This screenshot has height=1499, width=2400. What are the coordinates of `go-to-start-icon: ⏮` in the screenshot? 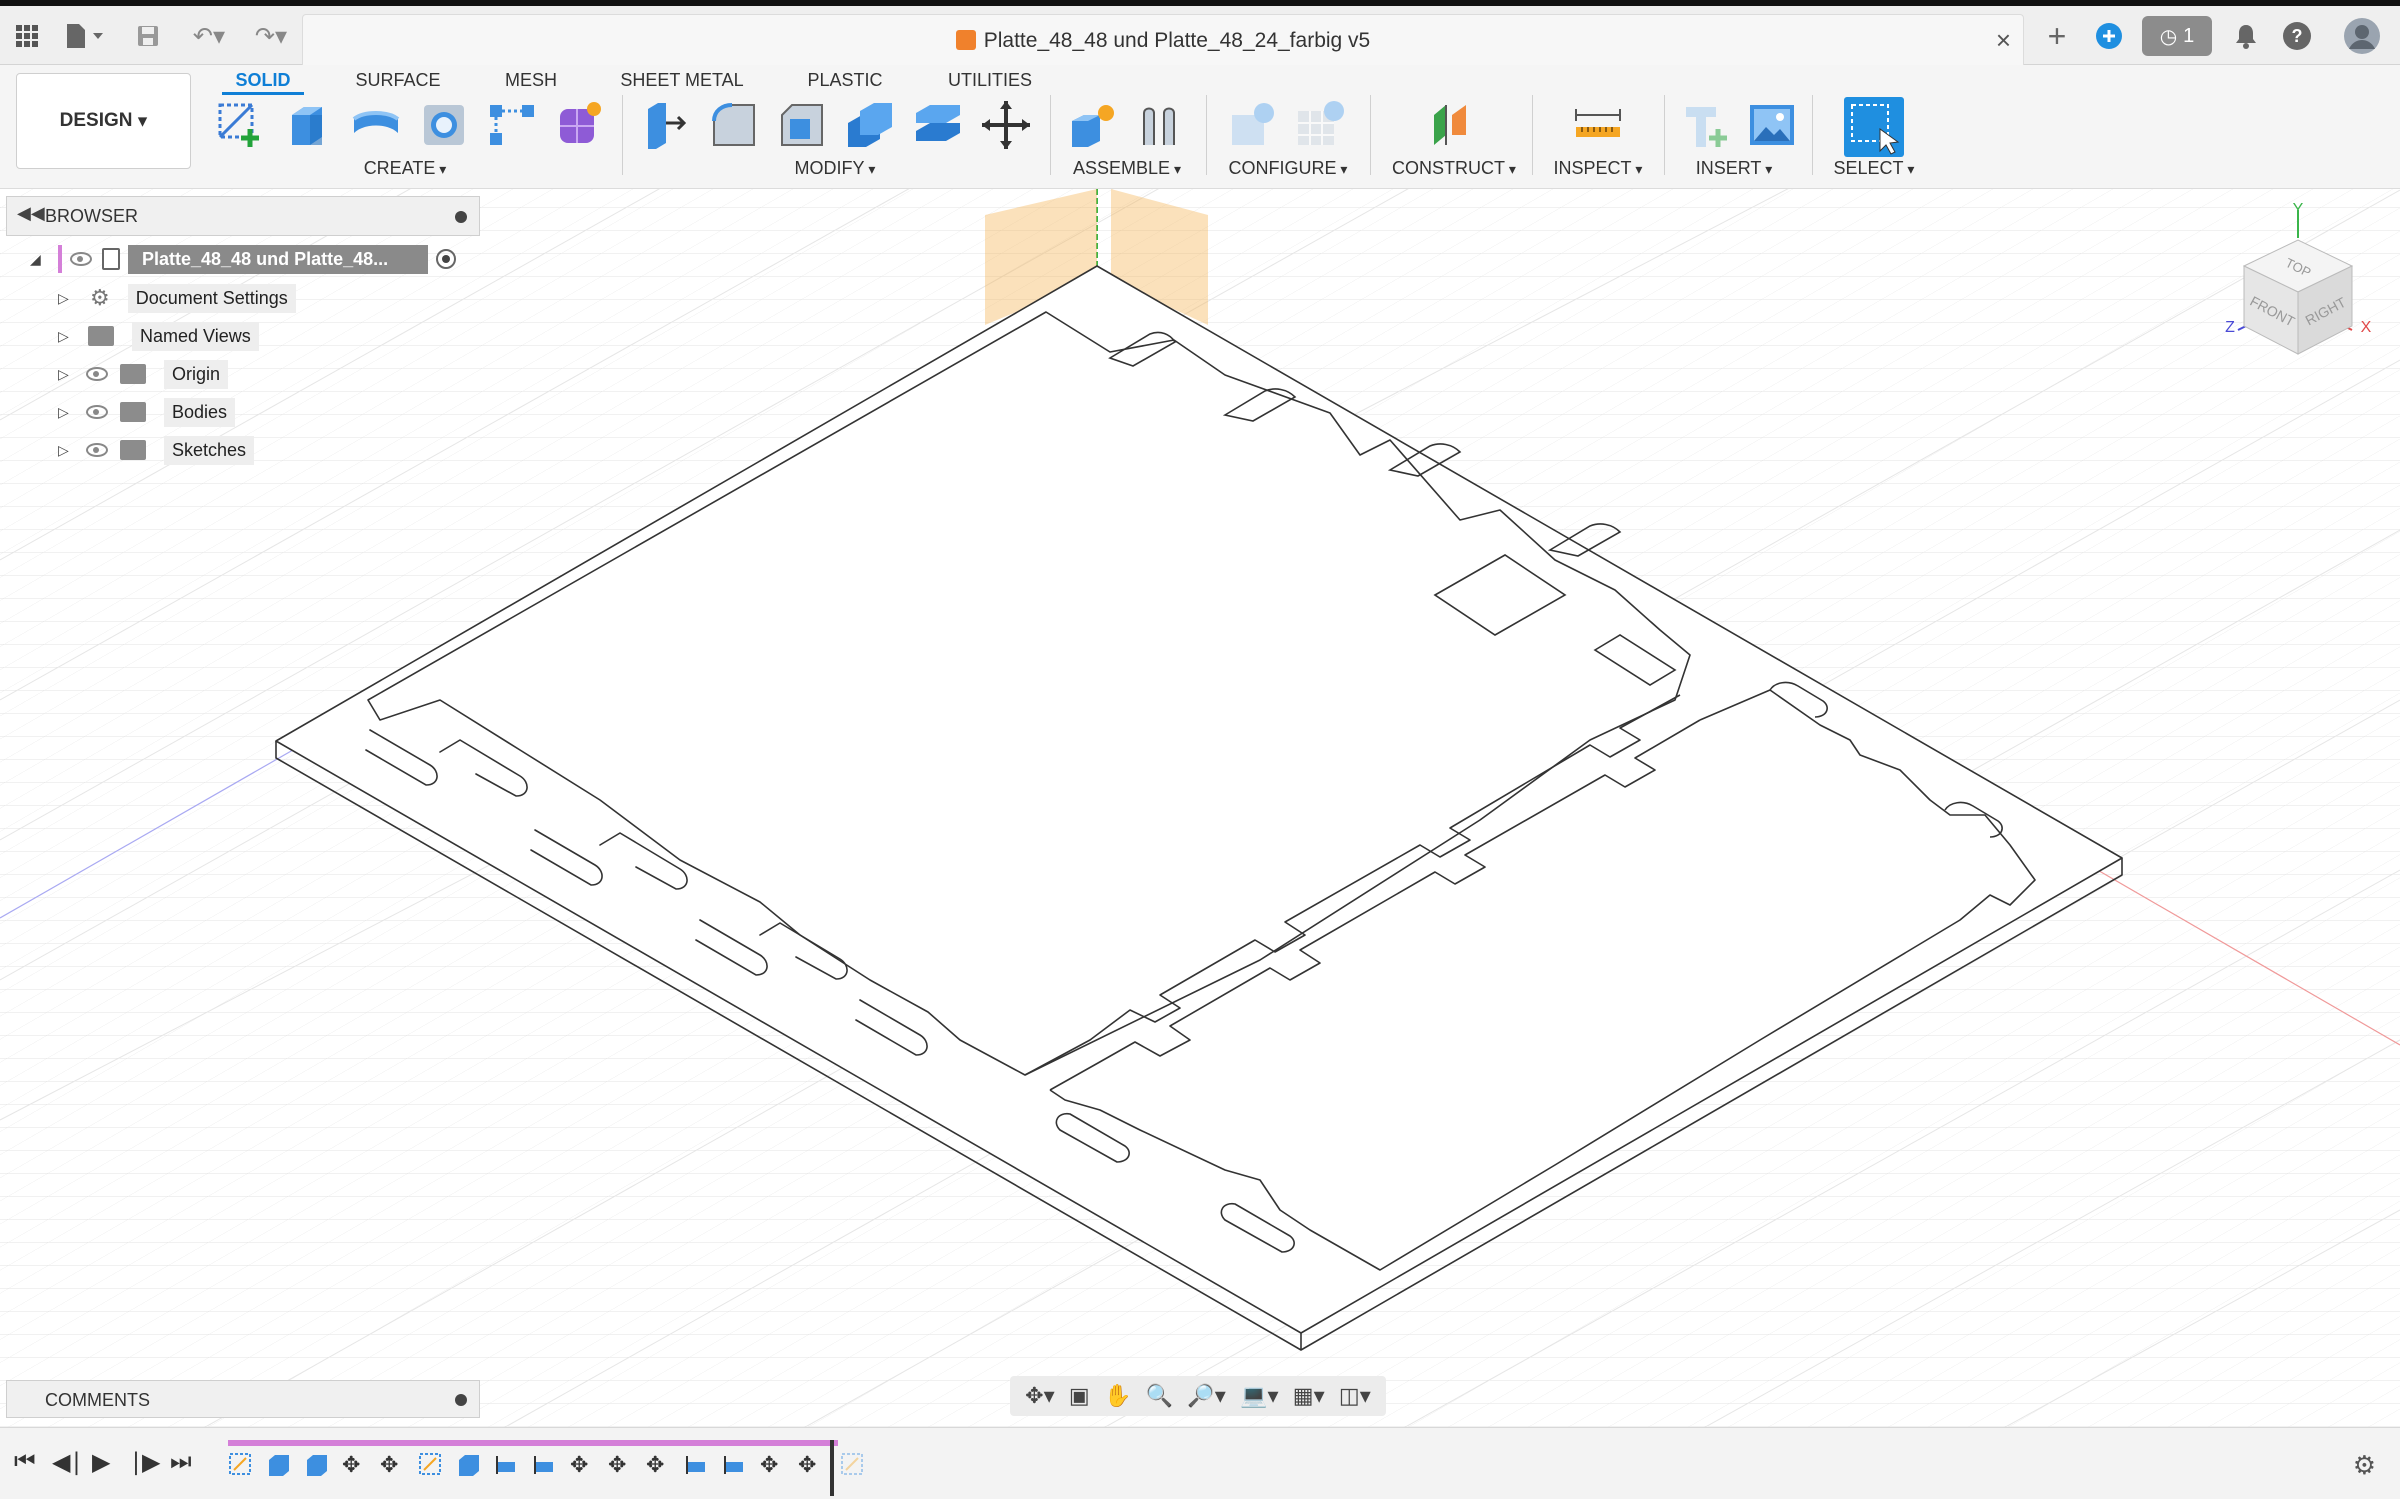 It's located at (25, 1462).